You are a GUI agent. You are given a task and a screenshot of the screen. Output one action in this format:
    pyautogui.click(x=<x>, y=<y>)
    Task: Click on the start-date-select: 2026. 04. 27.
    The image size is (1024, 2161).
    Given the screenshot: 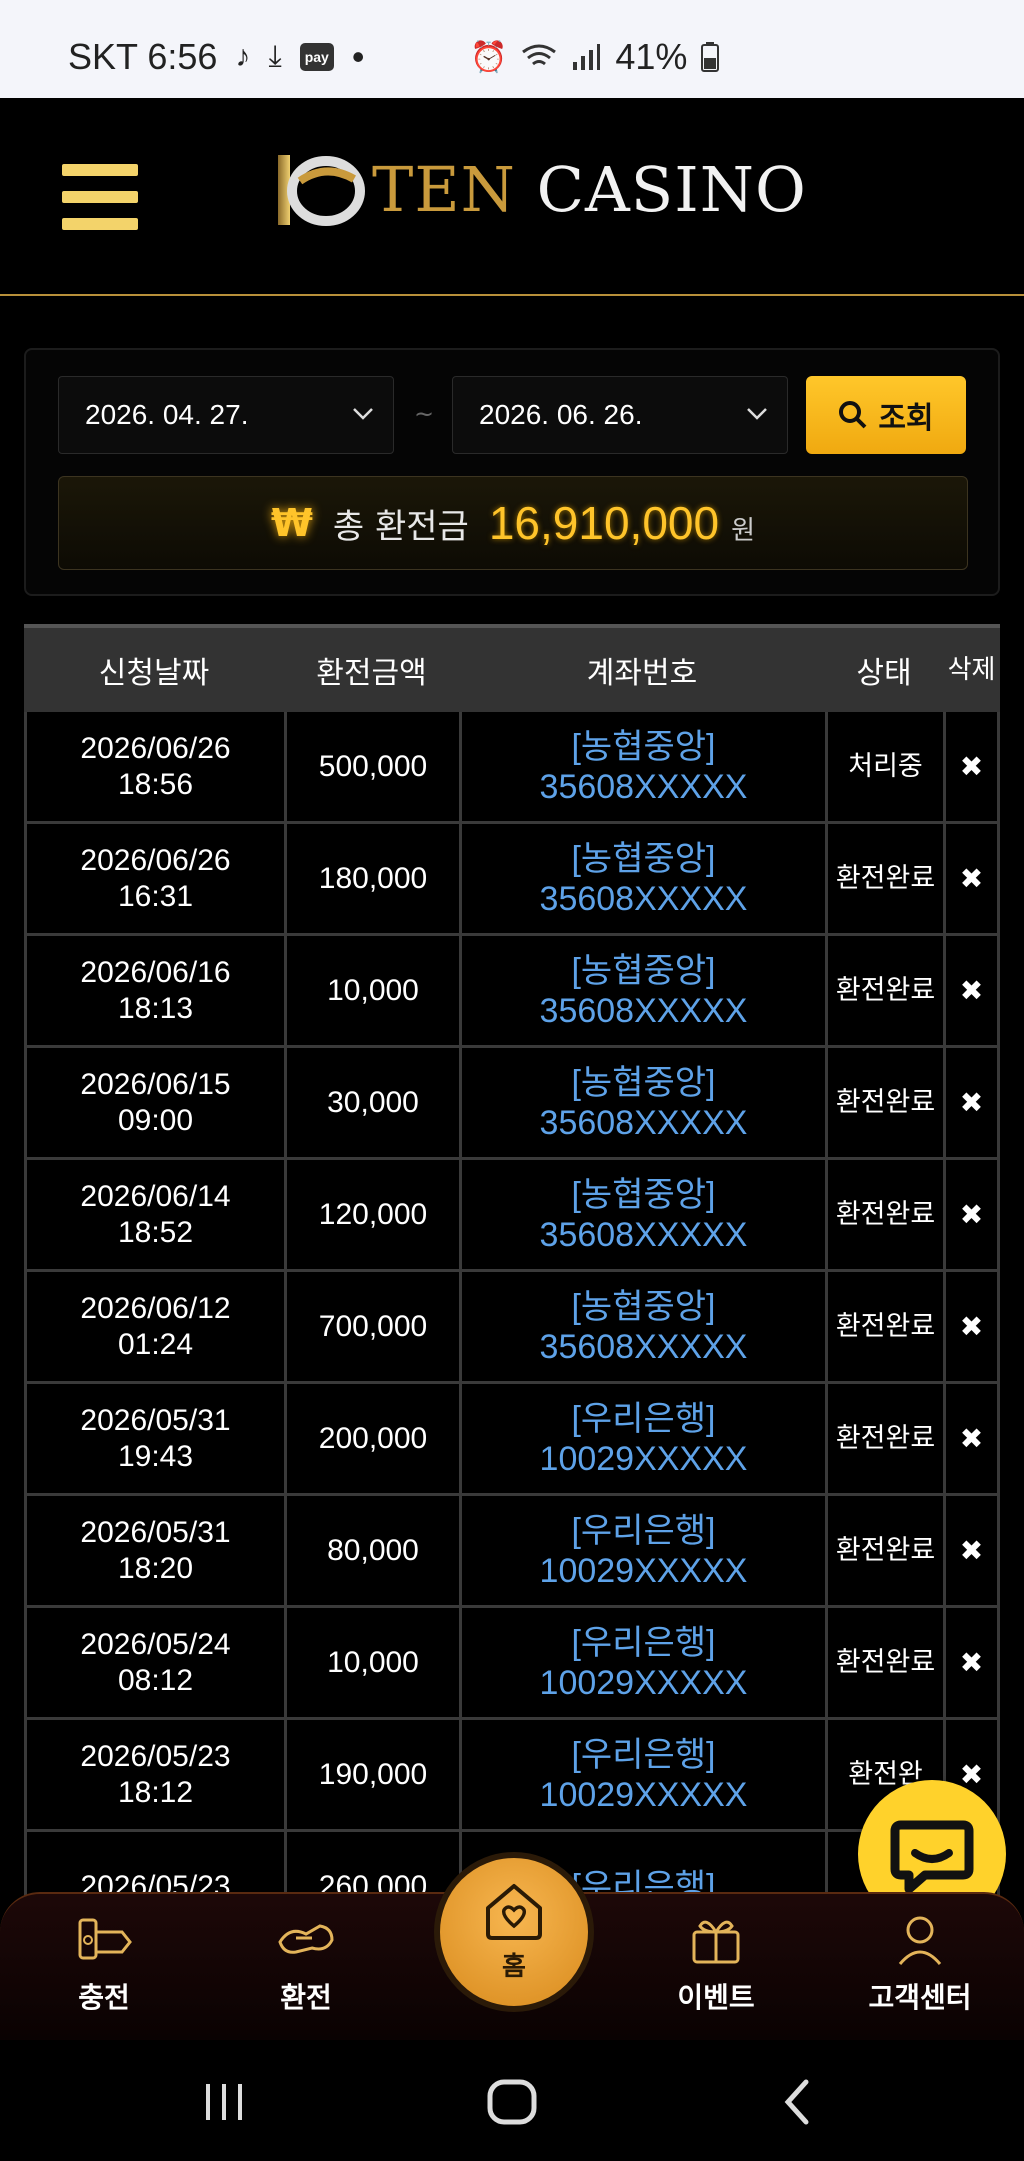 What is the action you would take?
    pyautogui.click(x=226, y=415)
    